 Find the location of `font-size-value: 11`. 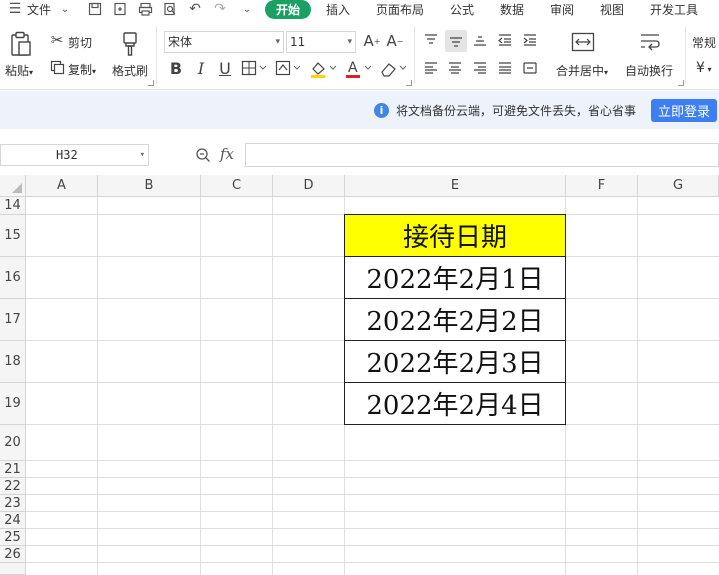

font-size-value: 11 is located at coordinates (298, 42).